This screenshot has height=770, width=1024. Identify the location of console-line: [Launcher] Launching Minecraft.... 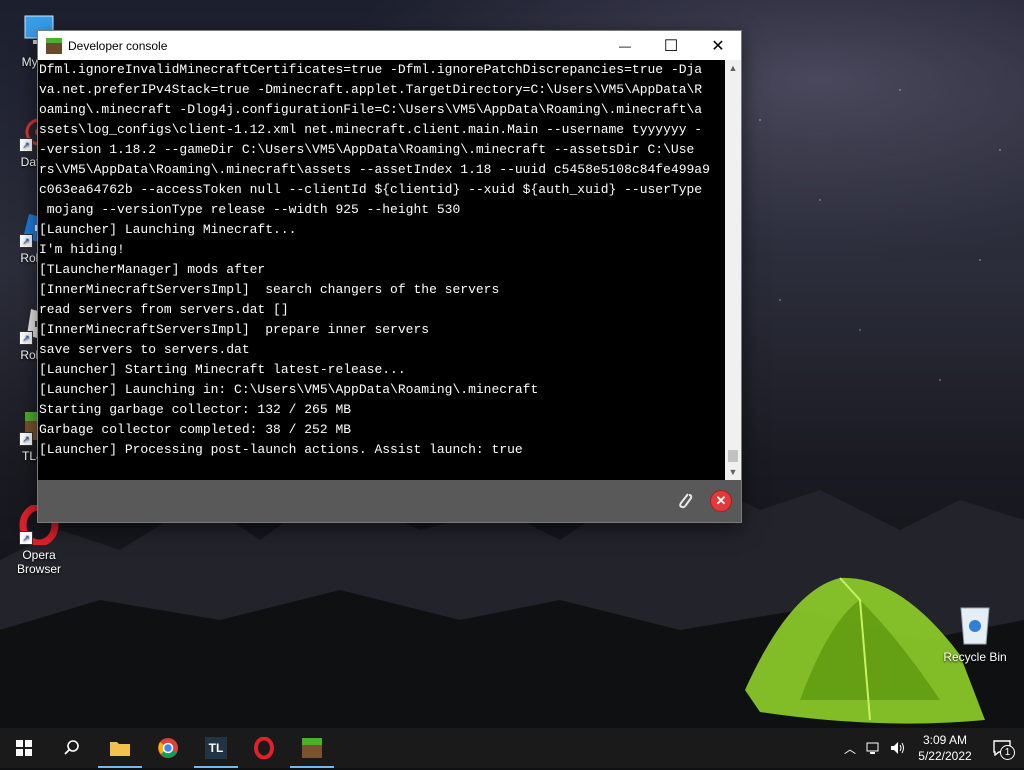
(168, 229).